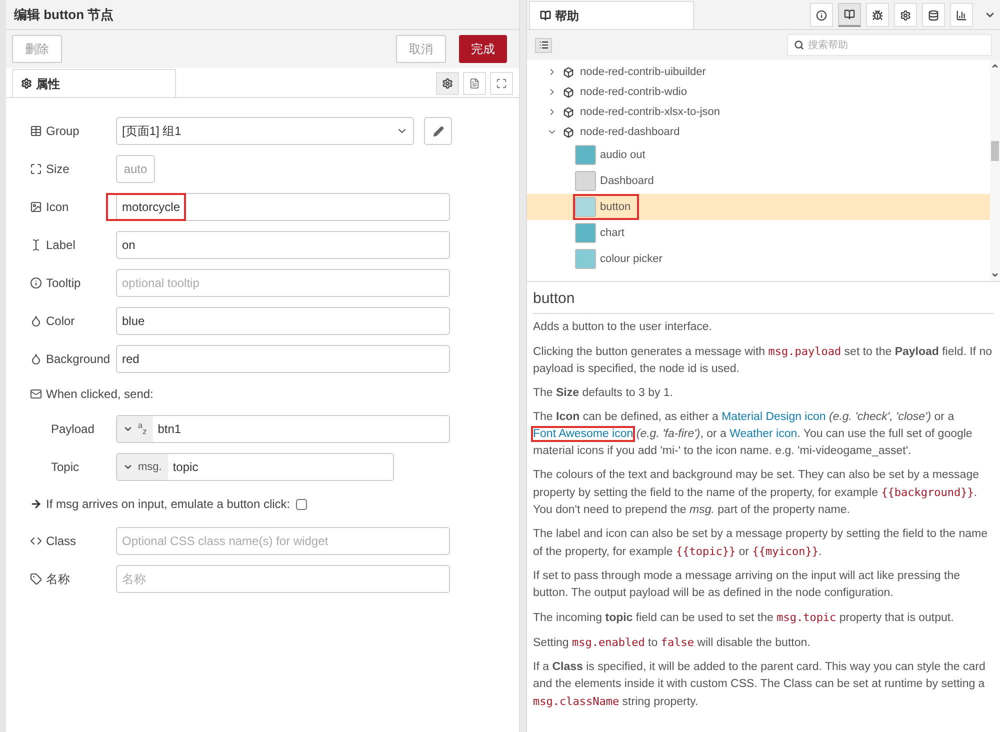  What do you see at coordinates (283, 579) in the screenshot?
I see `text-field: 名称` at bounding box center [283, 579].